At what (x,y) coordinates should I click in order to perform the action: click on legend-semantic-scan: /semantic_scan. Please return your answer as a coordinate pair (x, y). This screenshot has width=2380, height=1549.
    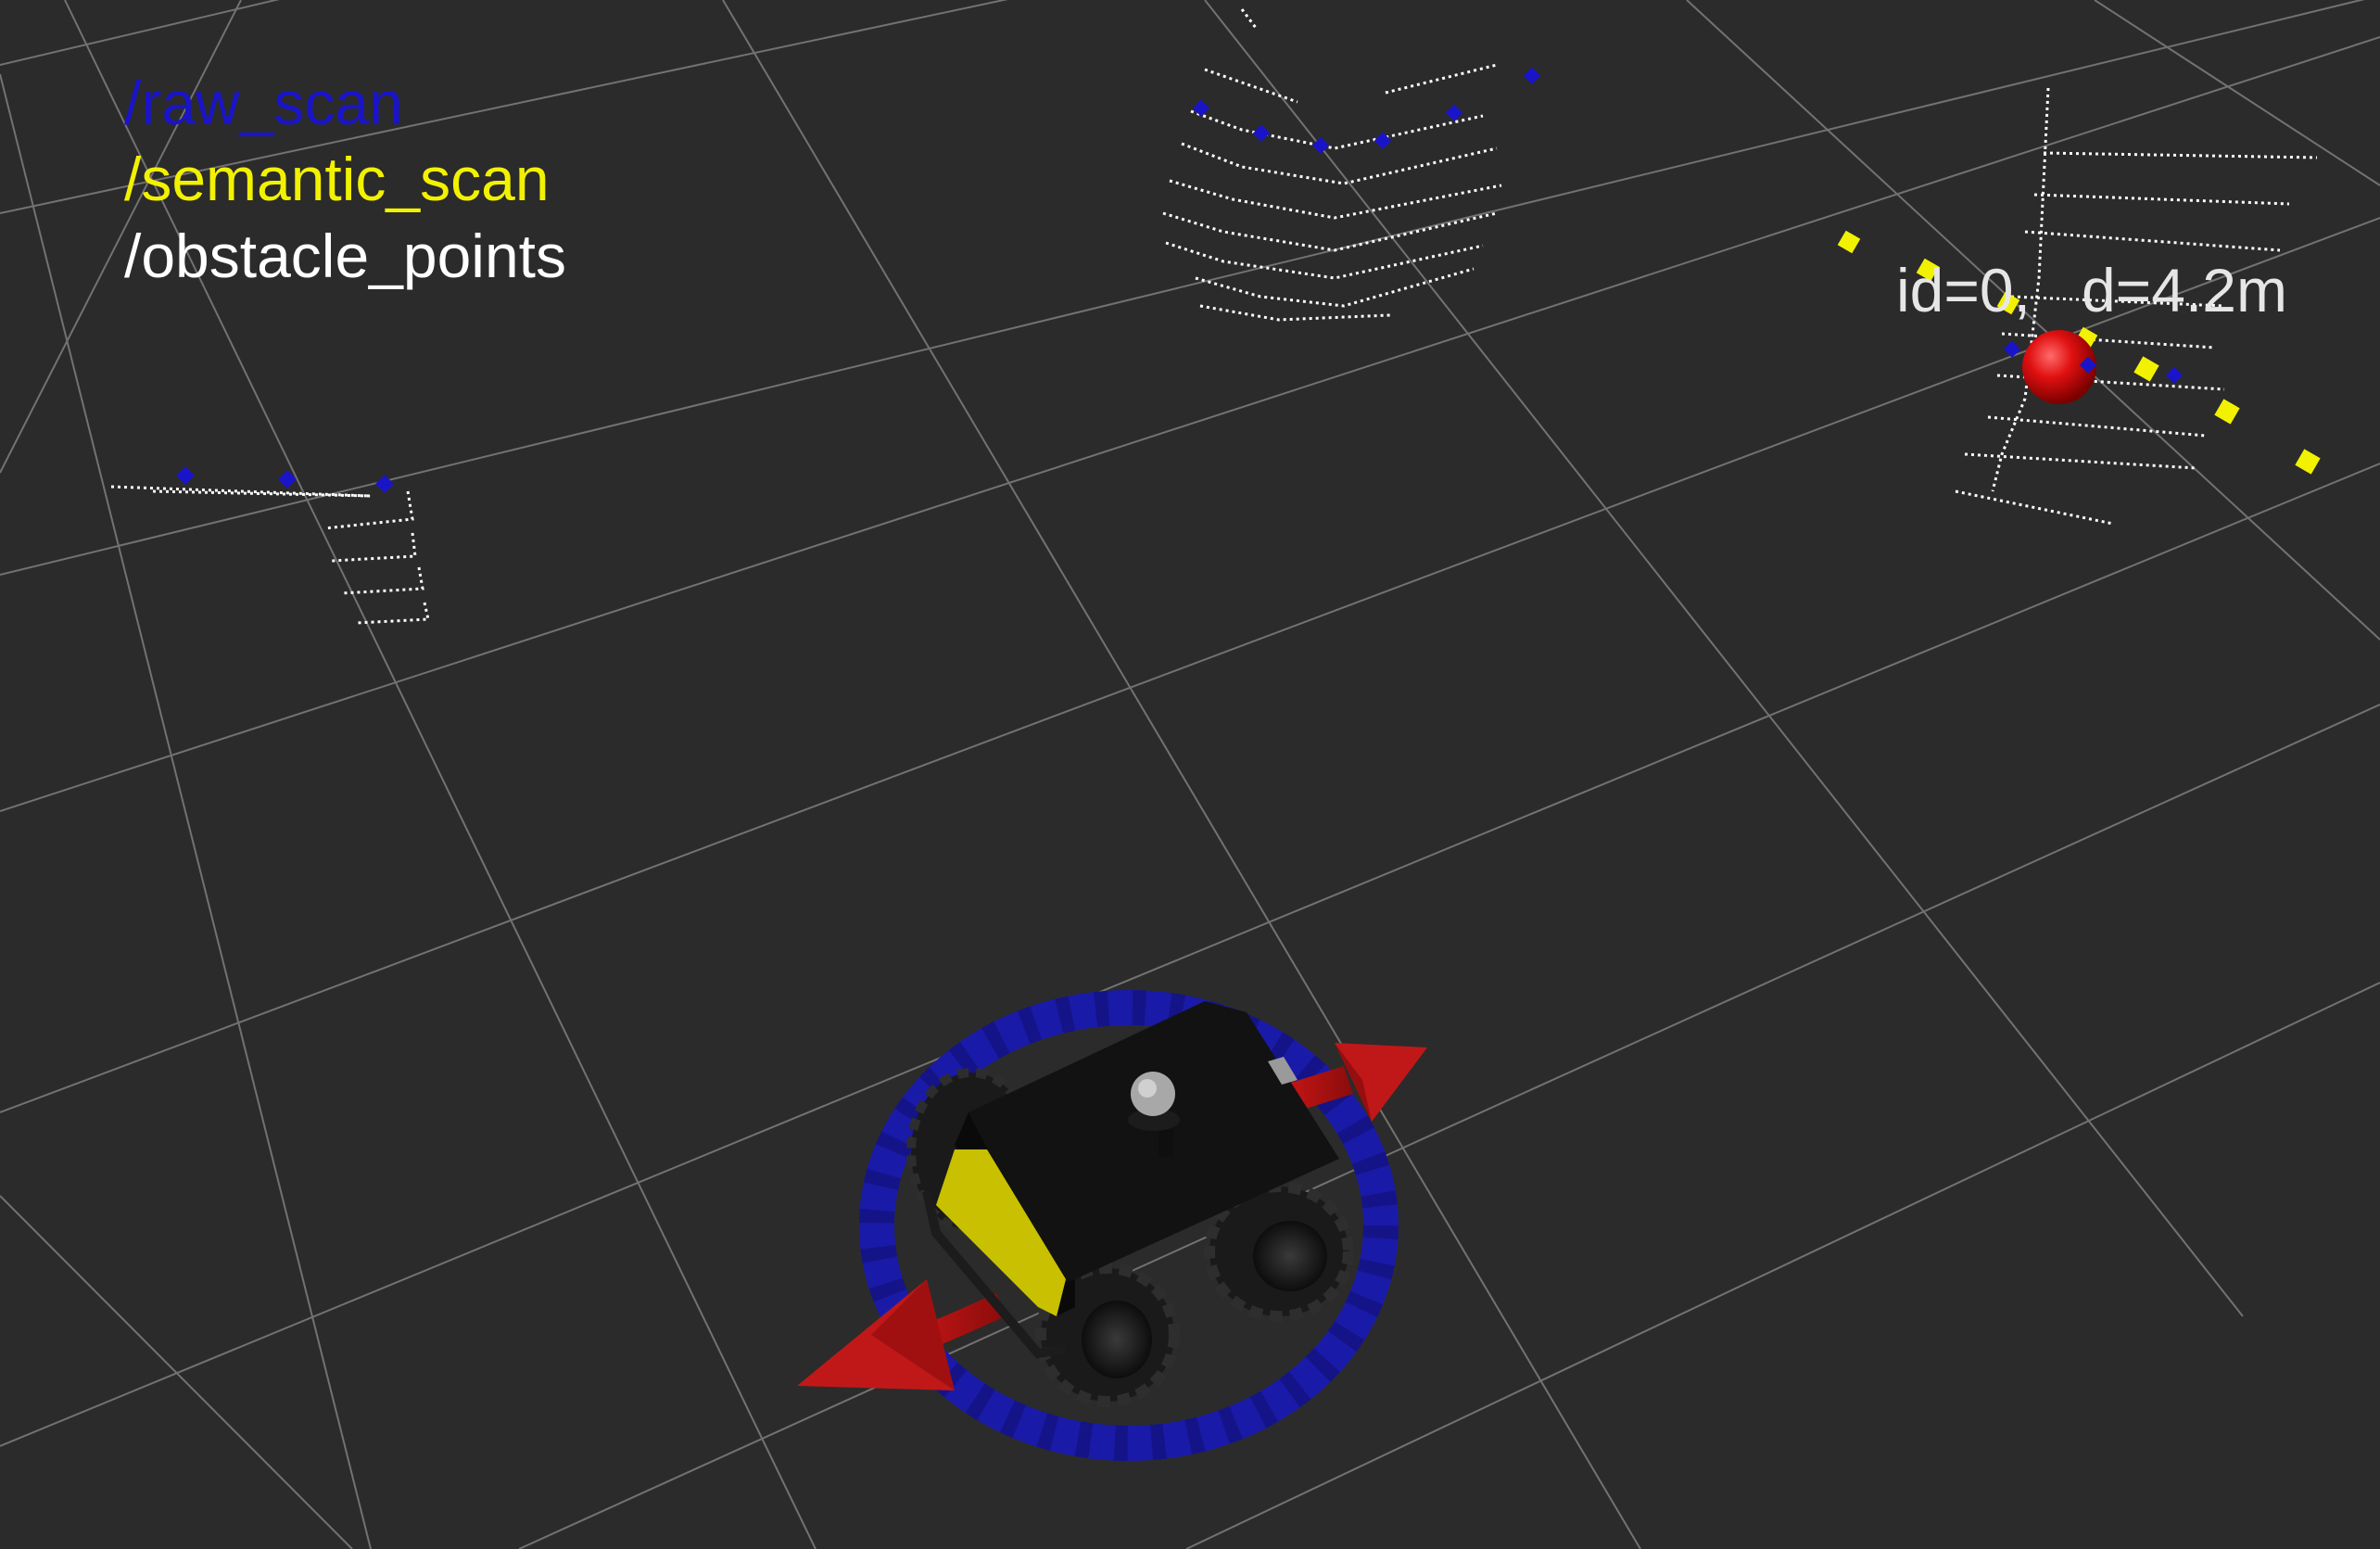
    Looking at the image, I should click on (337, 179).